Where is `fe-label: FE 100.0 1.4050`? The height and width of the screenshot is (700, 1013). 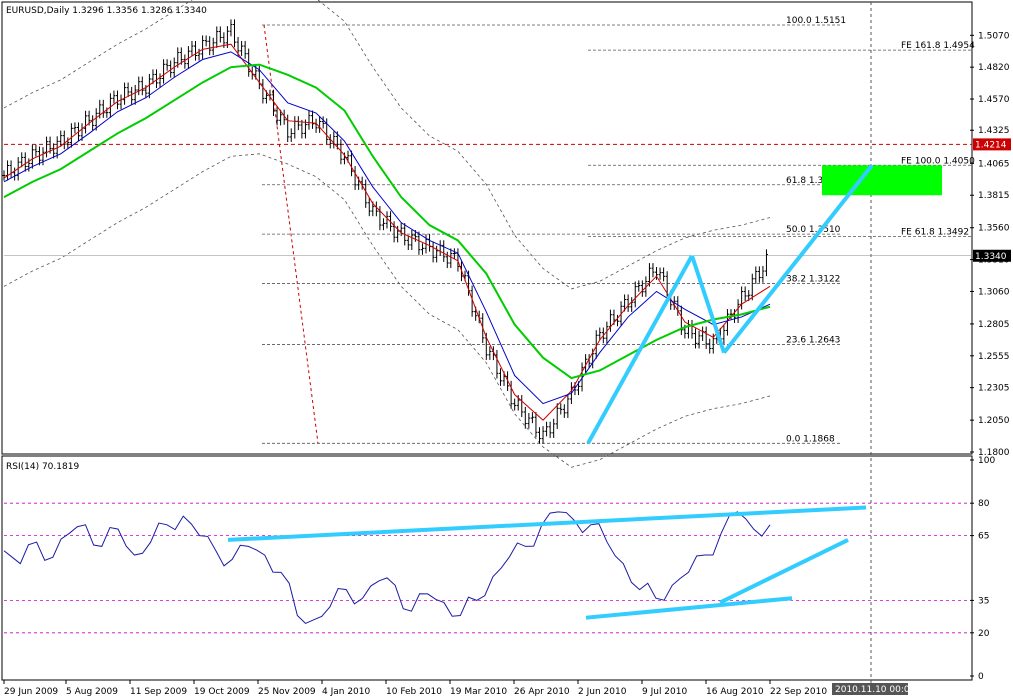
fe-label: FE 100.0 1.4050 is located at coordinates (938, 161).